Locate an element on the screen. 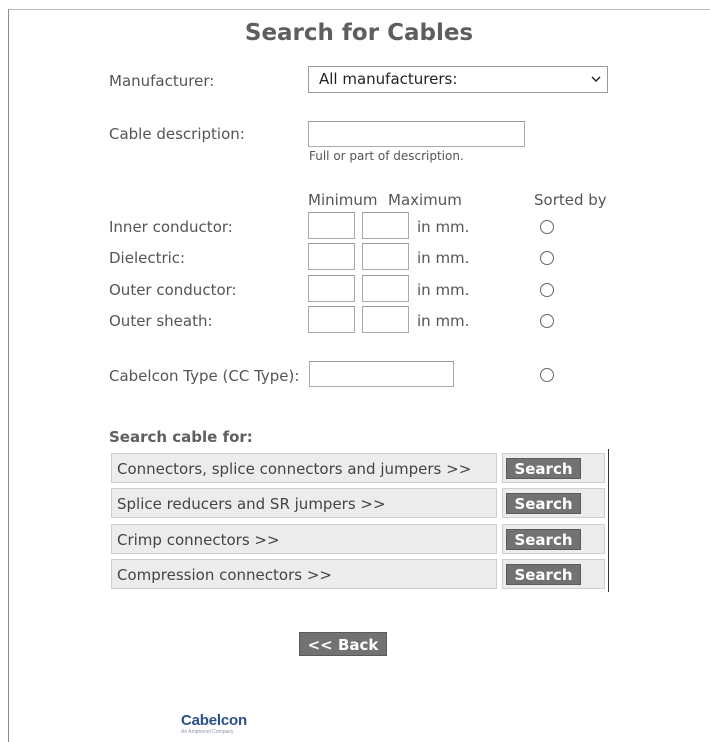  manufacturer-selected-value: All manufacturers: is located at coordinates (388, 79).